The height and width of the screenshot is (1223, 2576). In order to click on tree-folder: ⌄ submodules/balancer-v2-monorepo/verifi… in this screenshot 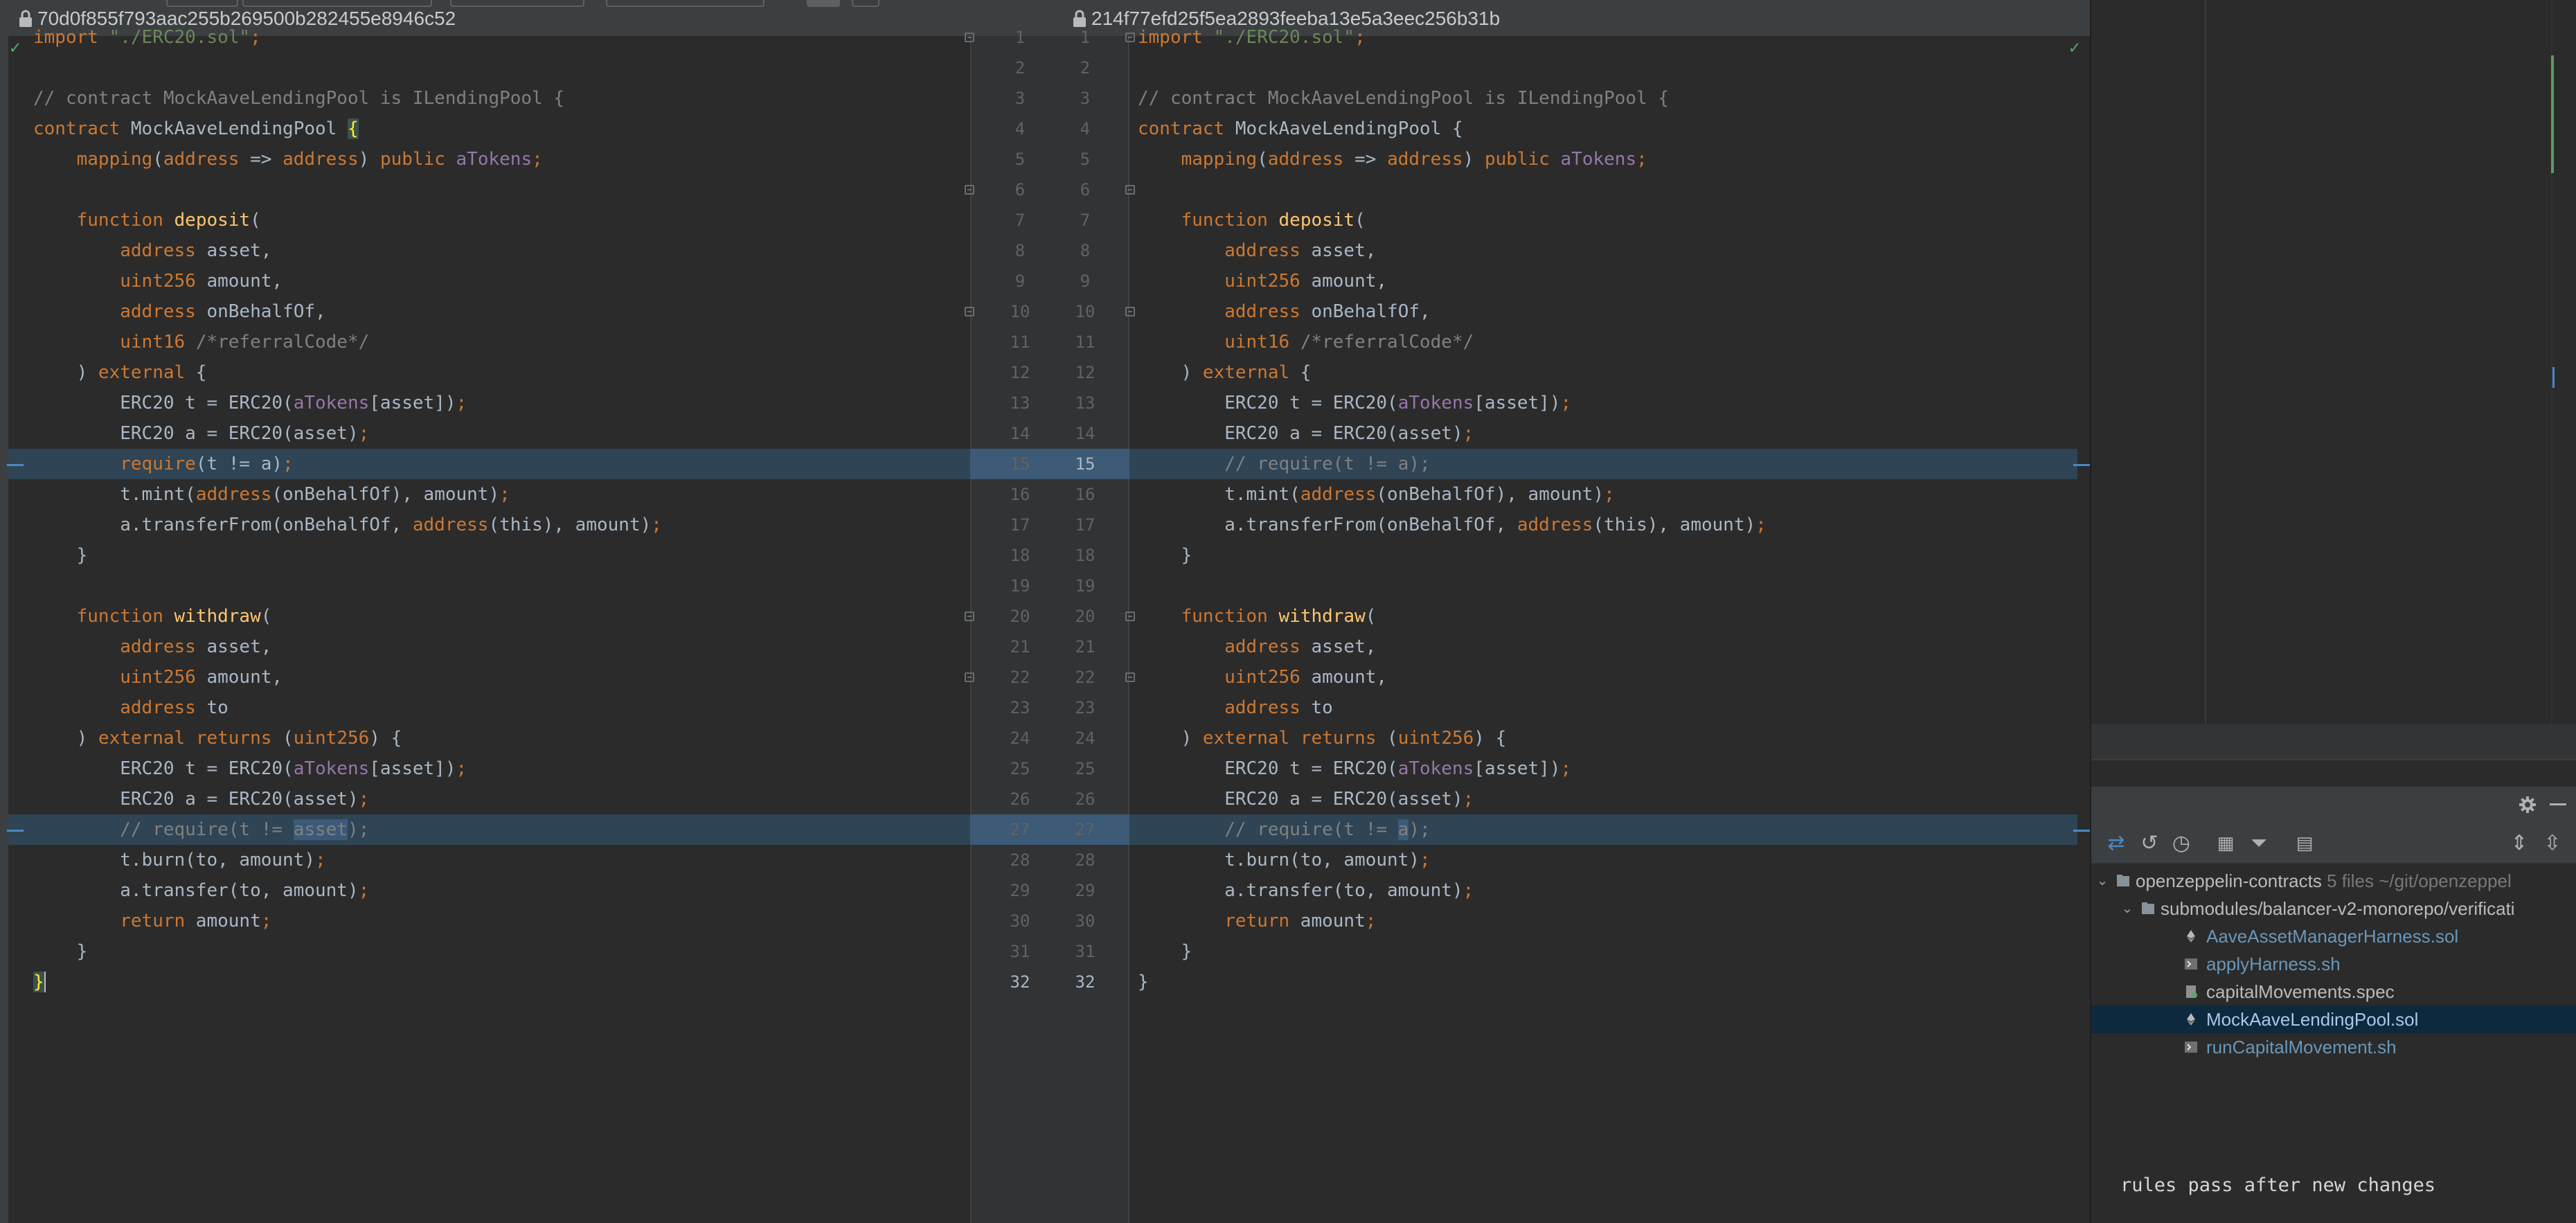, I will do `click(2333, 908)`.